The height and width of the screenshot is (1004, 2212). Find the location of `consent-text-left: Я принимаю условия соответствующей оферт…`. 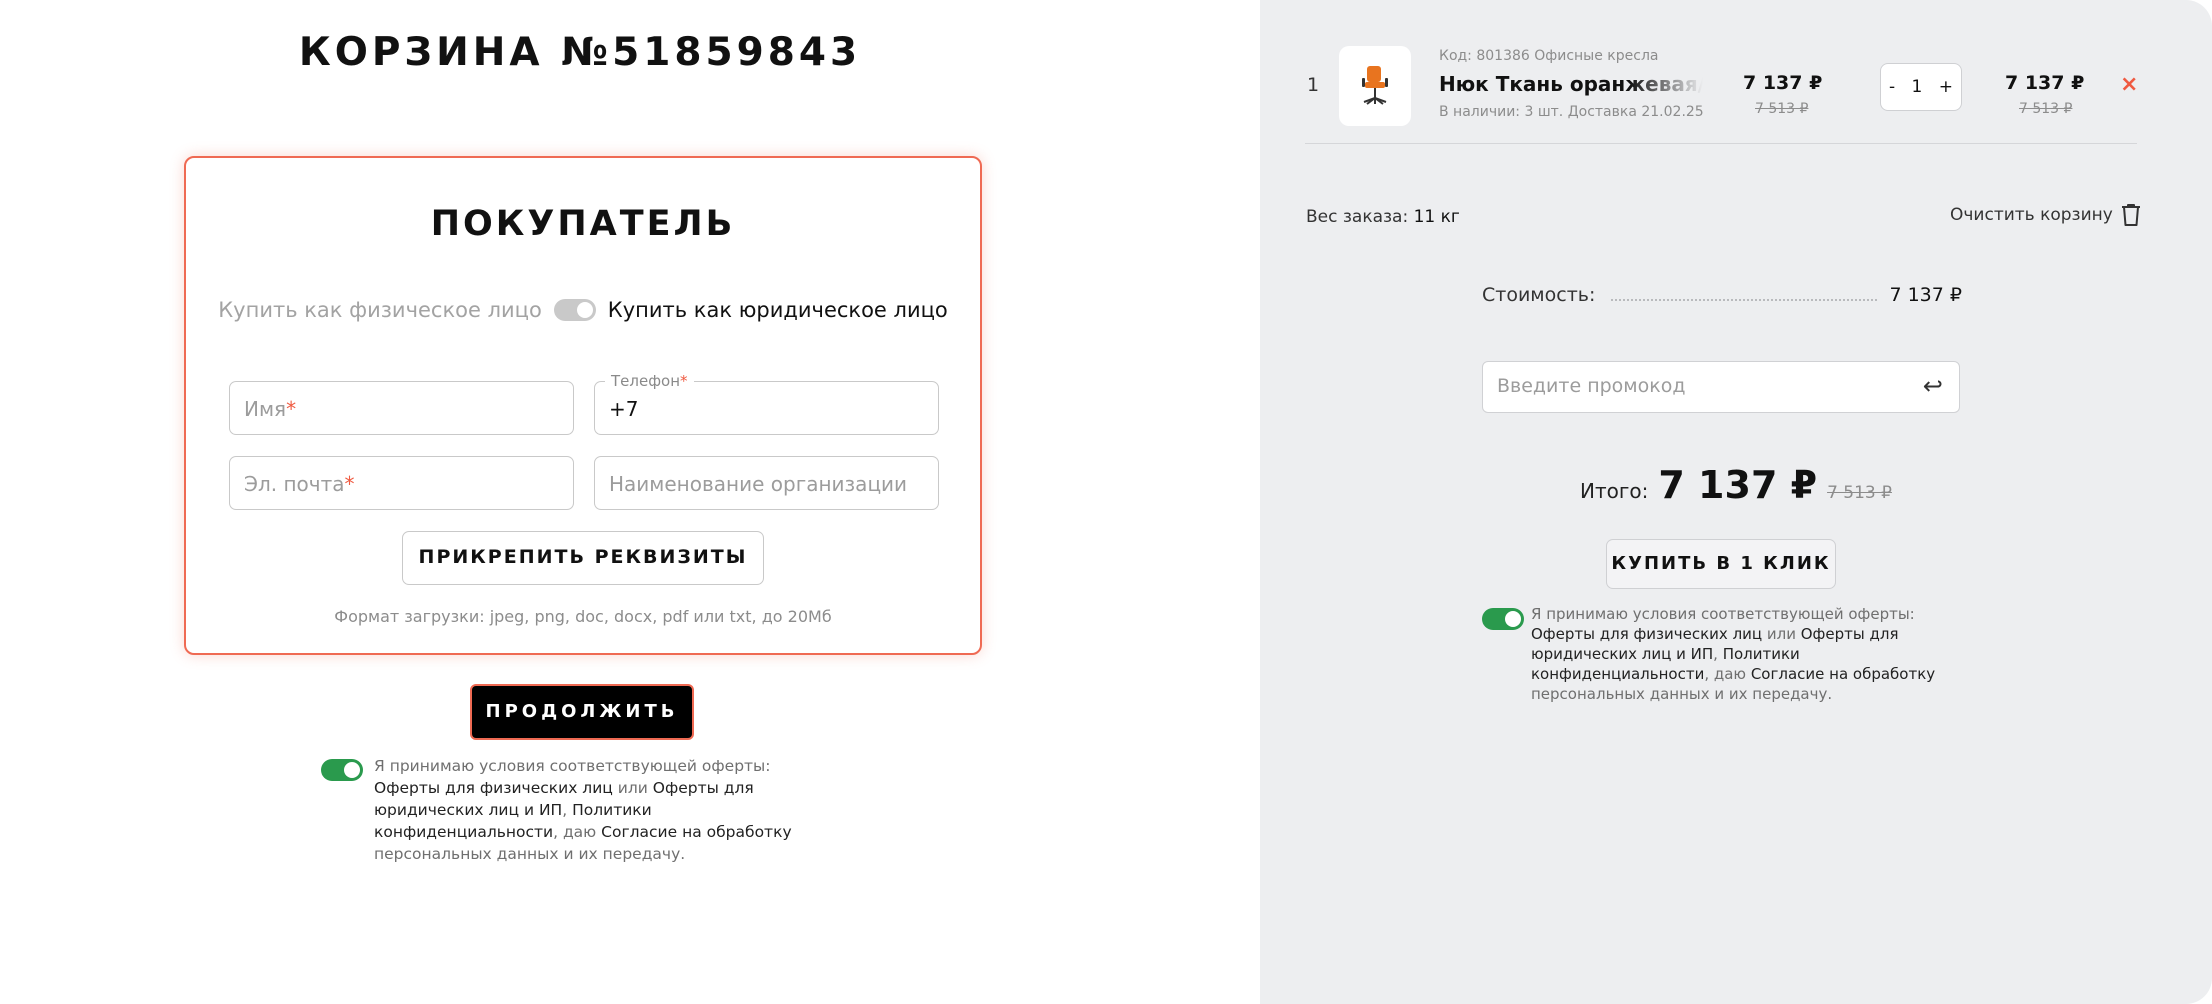

consent-text-left: Я принимаю условия соответствующей оферт… is located at coordinates (583, 810).